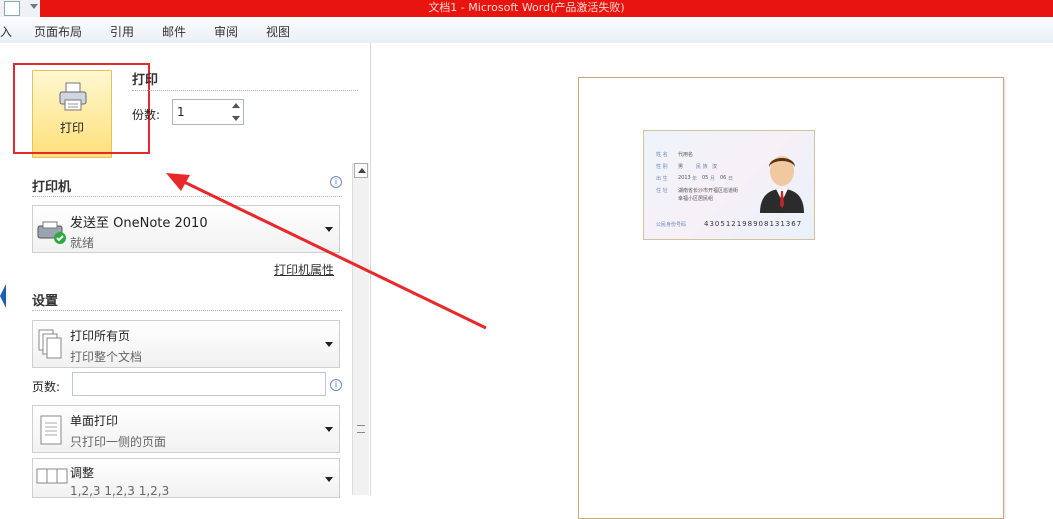 The image size is (1053, 519). What do you see at coordinates (34, 6) in the screenshot?
I see `customize-toolbar-icon` at bounding box center [34, 6].